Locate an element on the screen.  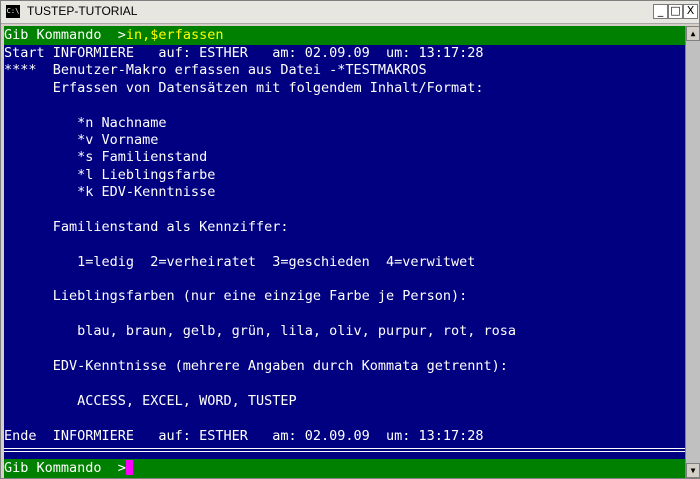
console-app-icon: C:\ is located at coordinates (13, 11).